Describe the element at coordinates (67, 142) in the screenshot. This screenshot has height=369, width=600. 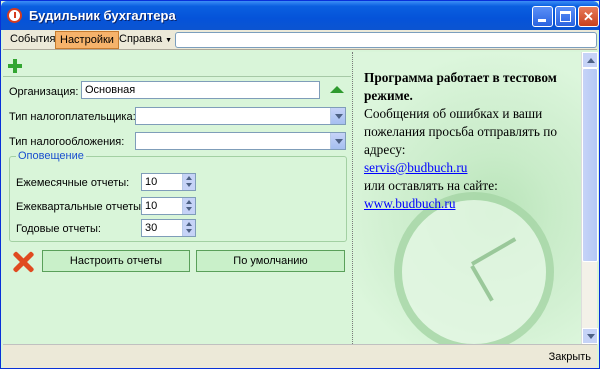
I see `taxation-type-label: Тип налогообложения:` at that location.